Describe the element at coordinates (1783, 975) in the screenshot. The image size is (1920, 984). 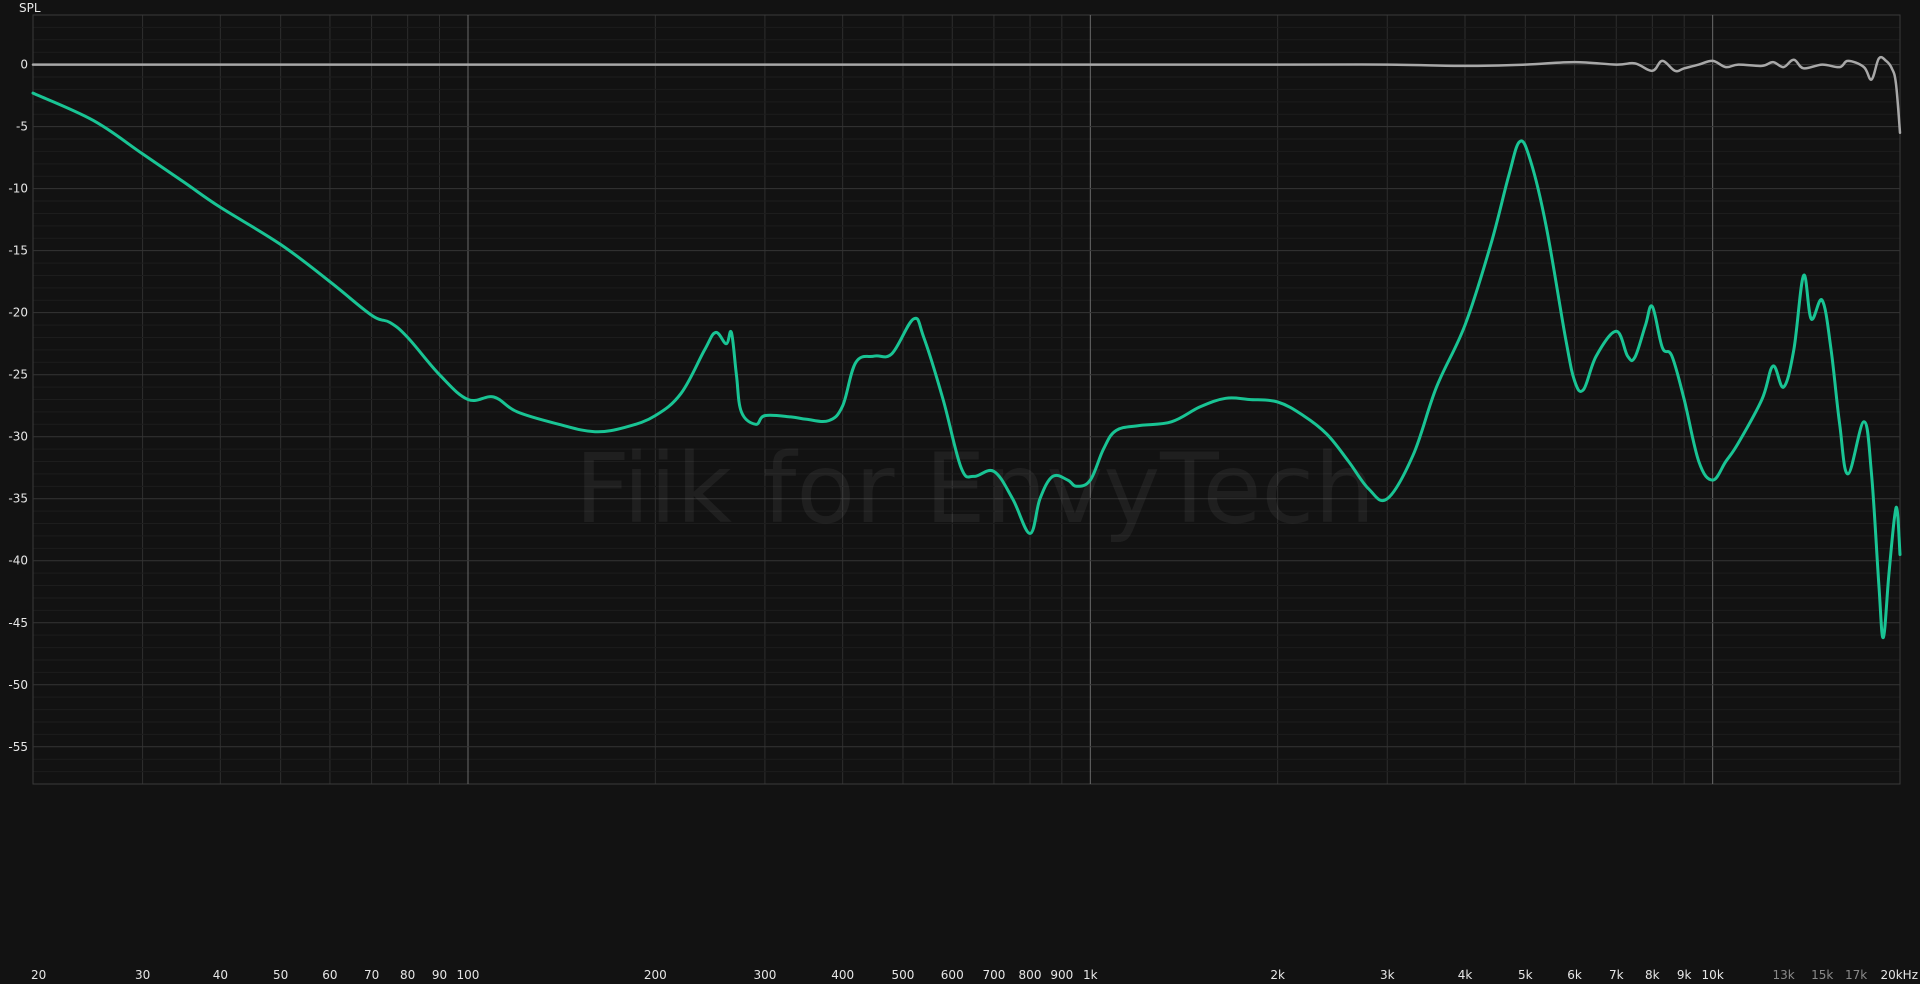
I see `x-tick-label: 13k` at that location.